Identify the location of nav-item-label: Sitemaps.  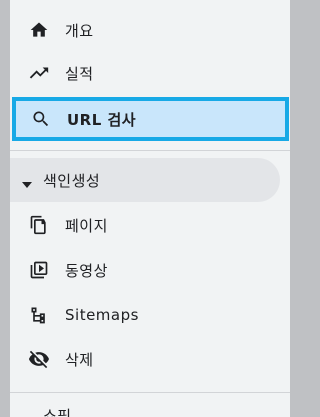
(102, 315).